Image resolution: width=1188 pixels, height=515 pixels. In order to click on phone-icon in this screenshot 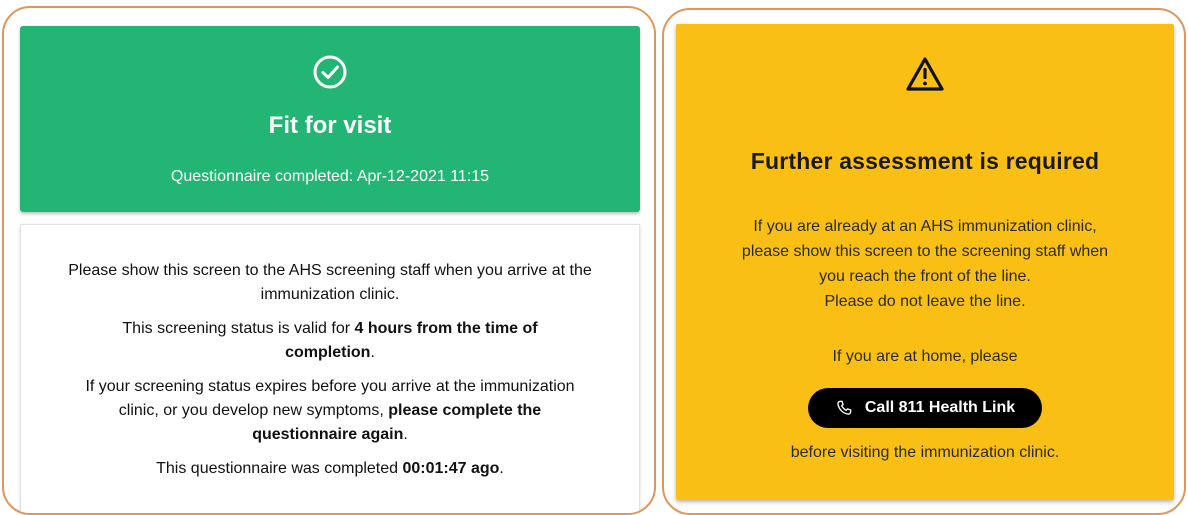, I will do `click(844, 407)`.